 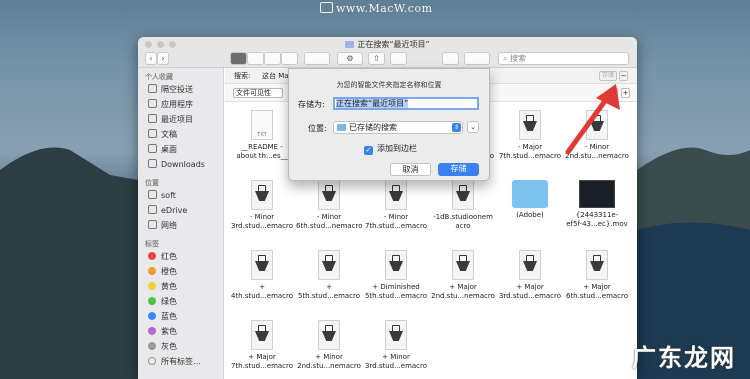 What do you see at coordinates (450, 58) in the screenshot?
I see `path-button` at bounding box center [450, 58].